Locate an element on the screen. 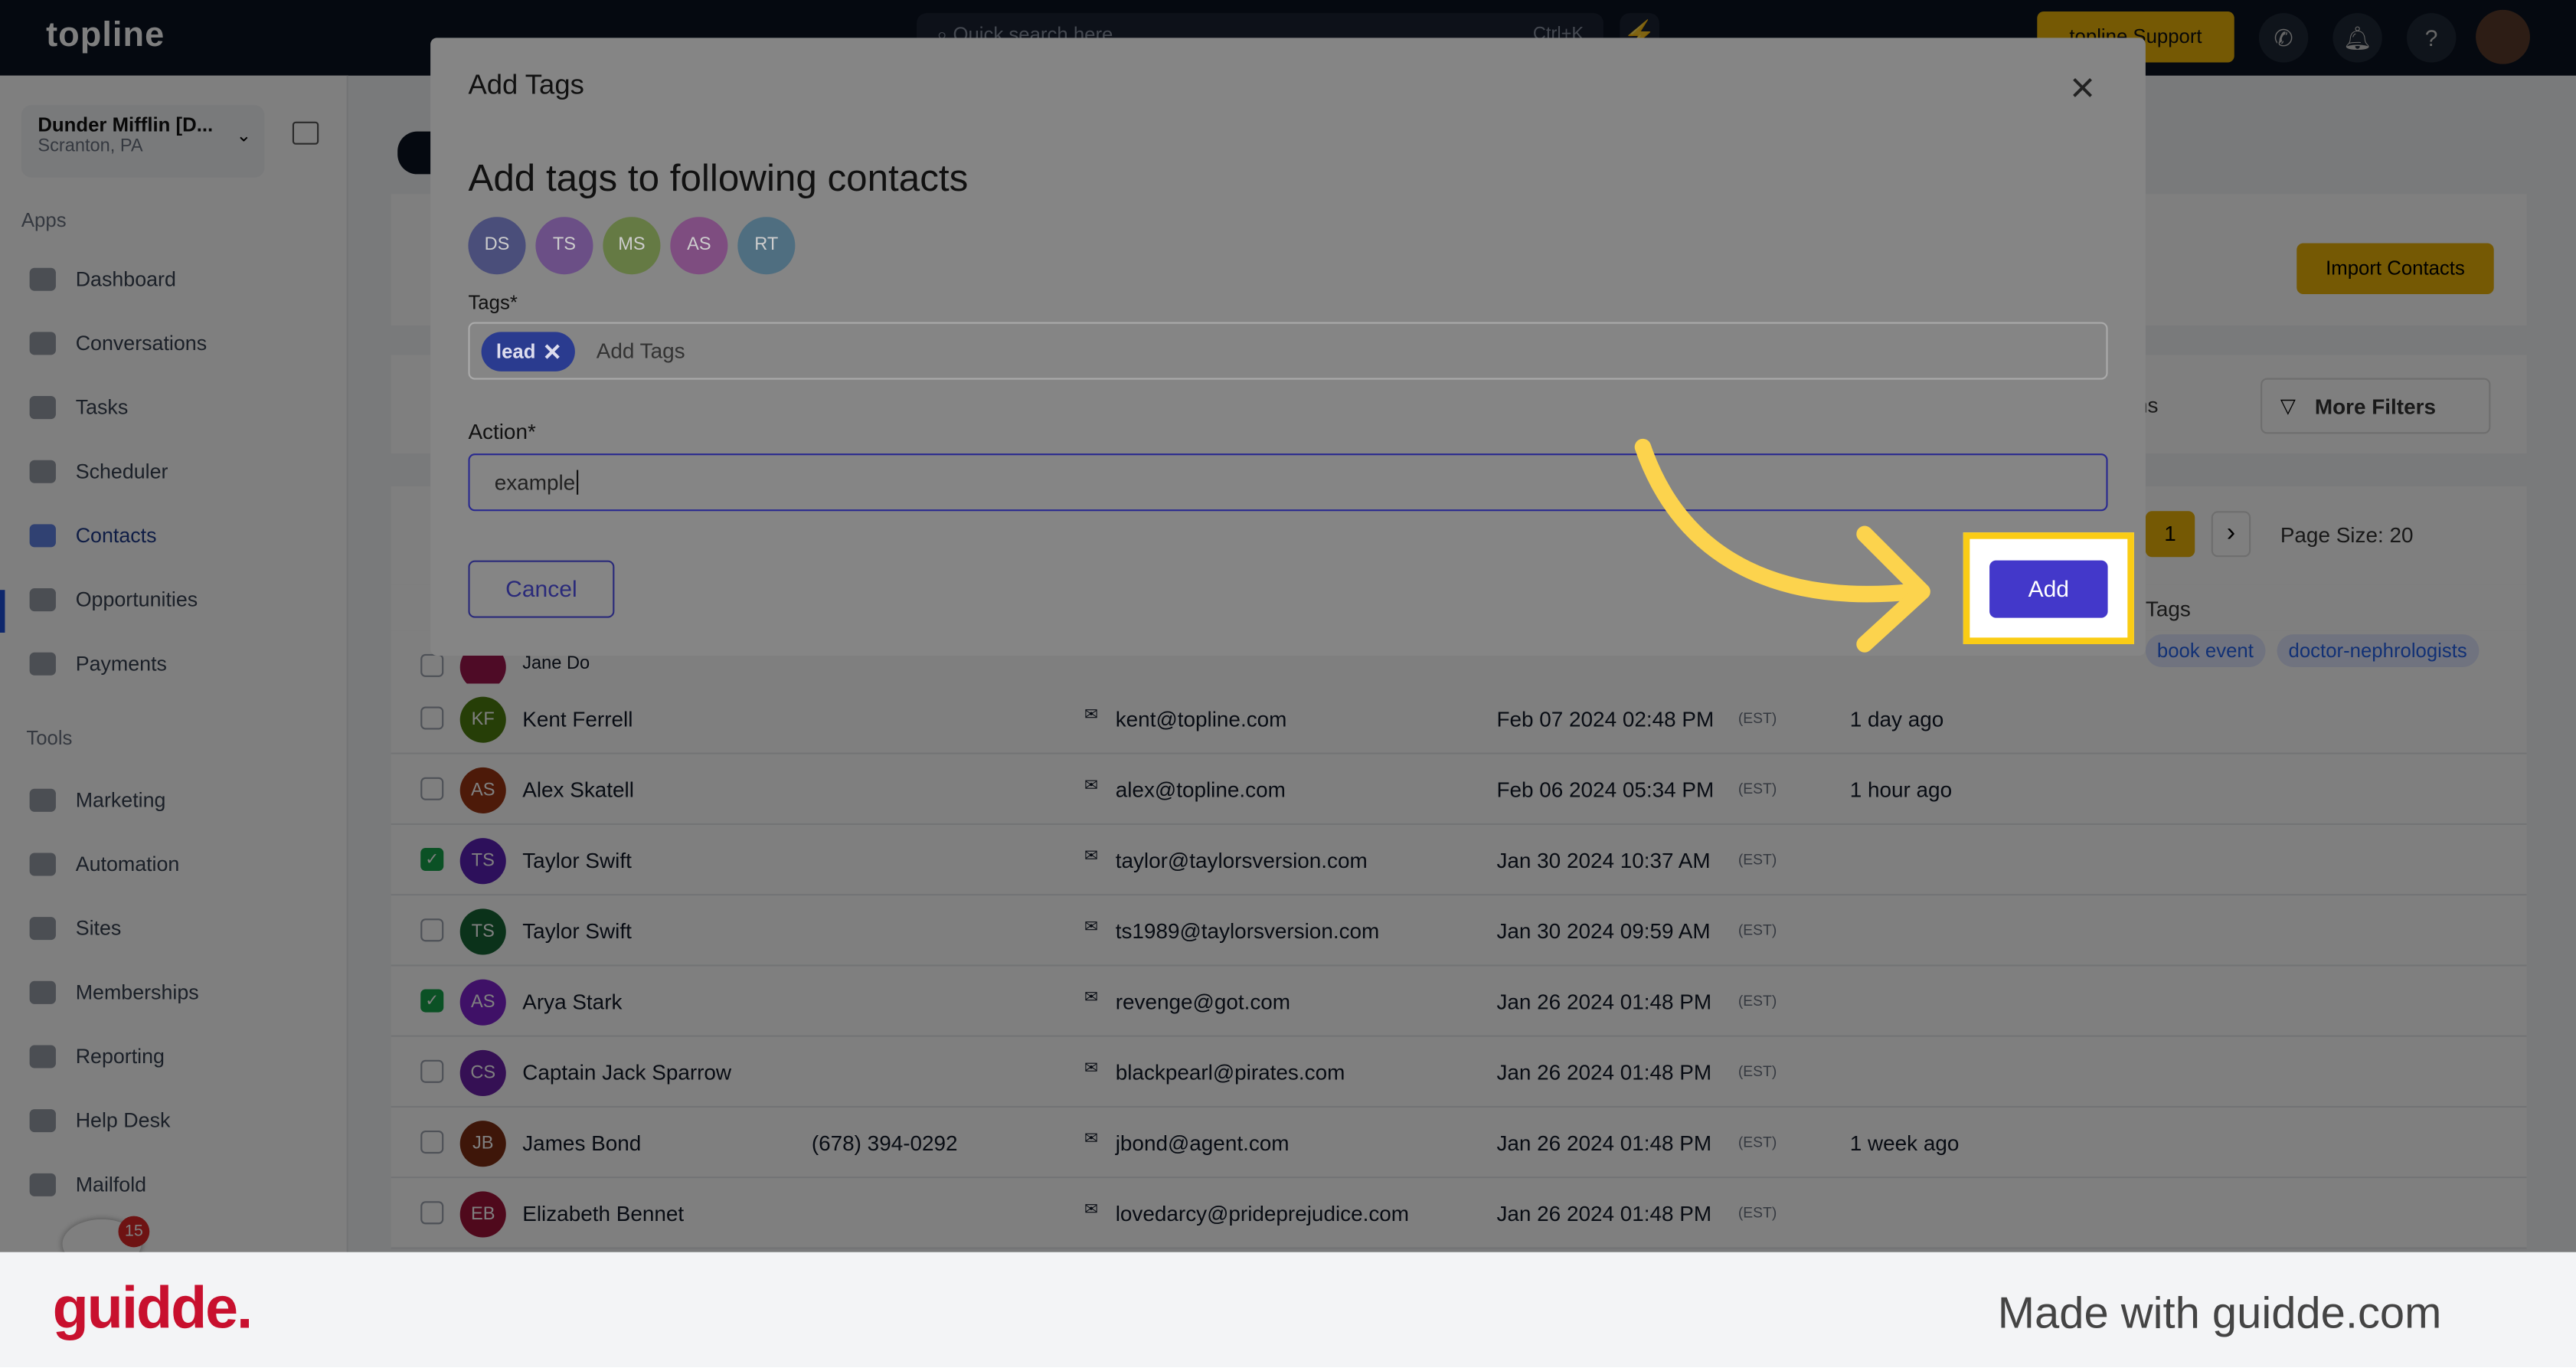 This screenshot has width=2576, height=1368. made-with-text: Made with guidde.com is located at coordinates (2219, 1313).